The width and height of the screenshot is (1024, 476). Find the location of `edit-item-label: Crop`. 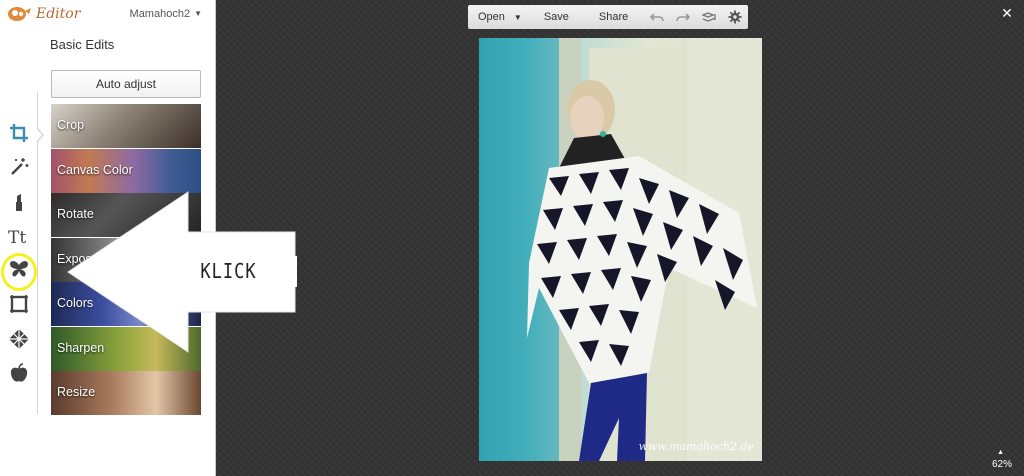

edit-item-label: Crop is located at coordinates (71, 125).